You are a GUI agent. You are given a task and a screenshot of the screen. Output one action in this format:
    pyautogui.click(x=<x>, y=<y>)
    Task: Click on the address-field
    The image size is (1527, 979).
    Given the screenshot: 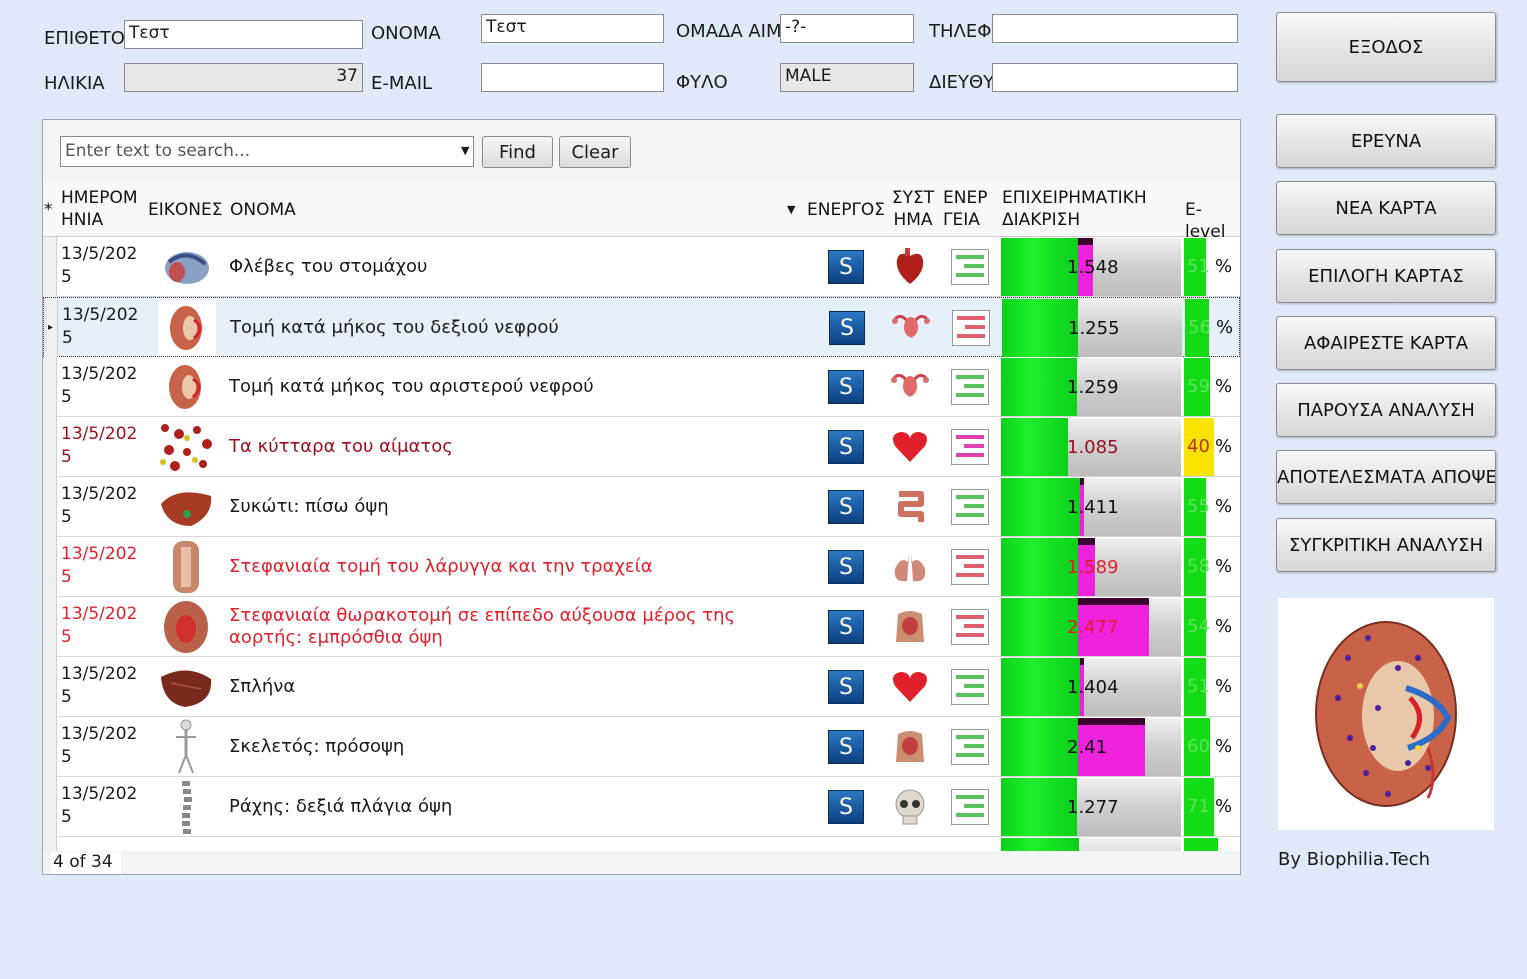 What is the action you would take?
    pyautogui.click(x=1115, y=77)
    